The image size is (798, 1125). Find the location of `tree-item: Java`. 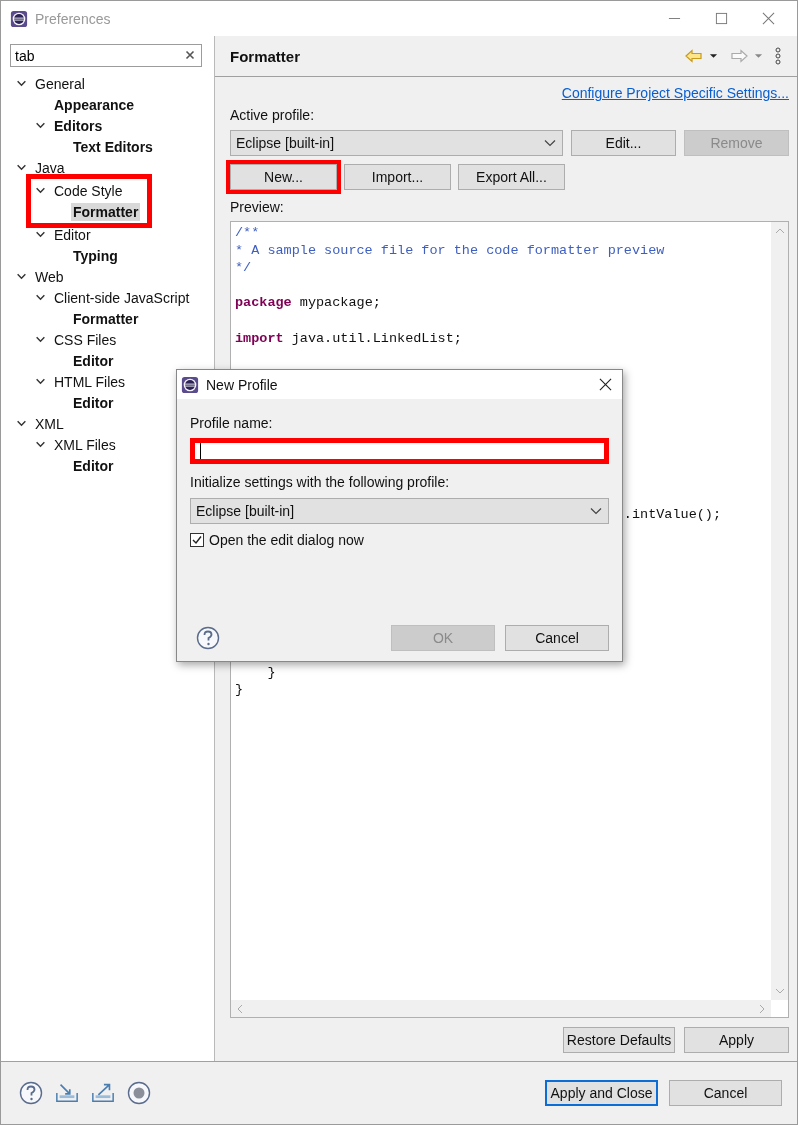

tree-item: Java is located at coordinates (50, 167).